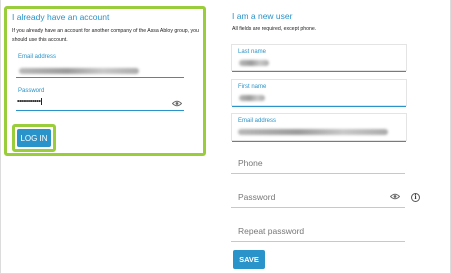  Describe the element at coordinates (100, 110) in the screenshot. I see `password-underline` at that location.